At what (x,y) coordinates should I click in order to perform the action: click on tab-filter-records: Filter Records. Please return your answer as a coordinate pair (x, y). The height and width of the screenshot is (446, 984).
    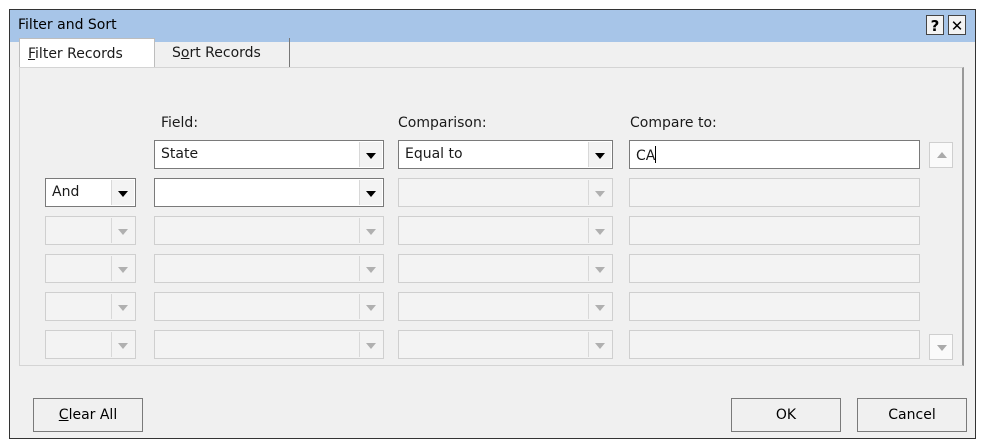
    Looking at the image, I should click on (87, 53).